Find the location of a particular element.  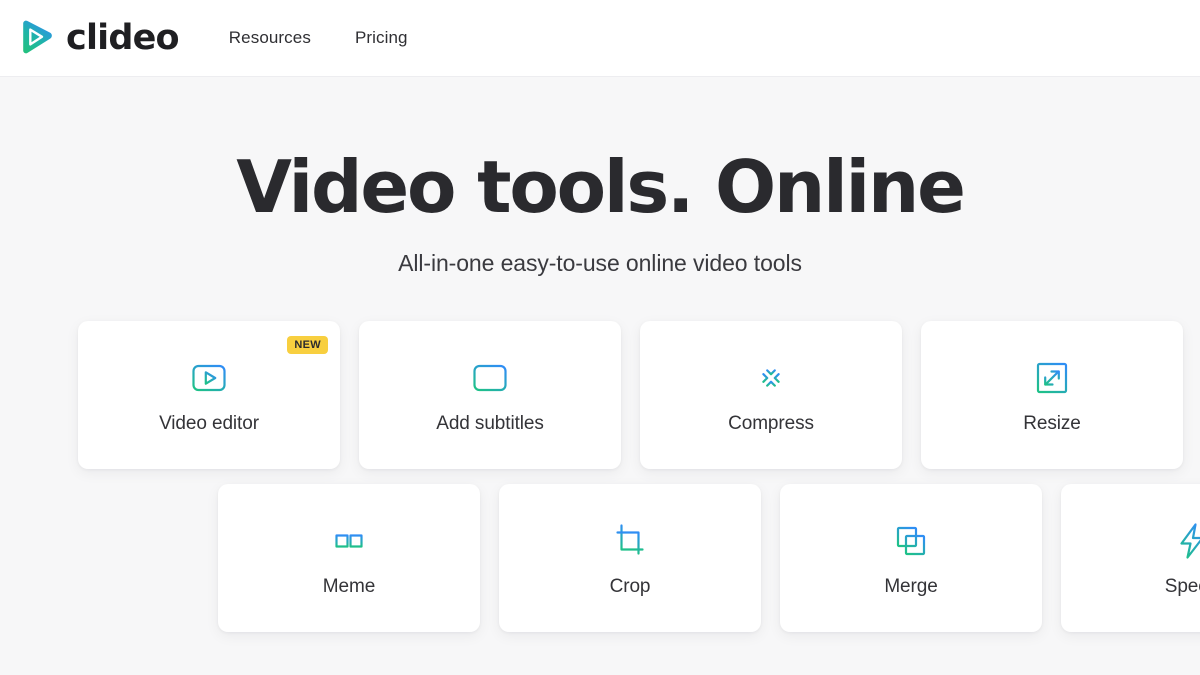

subtitles-icon is located at coordinates (490, 378).